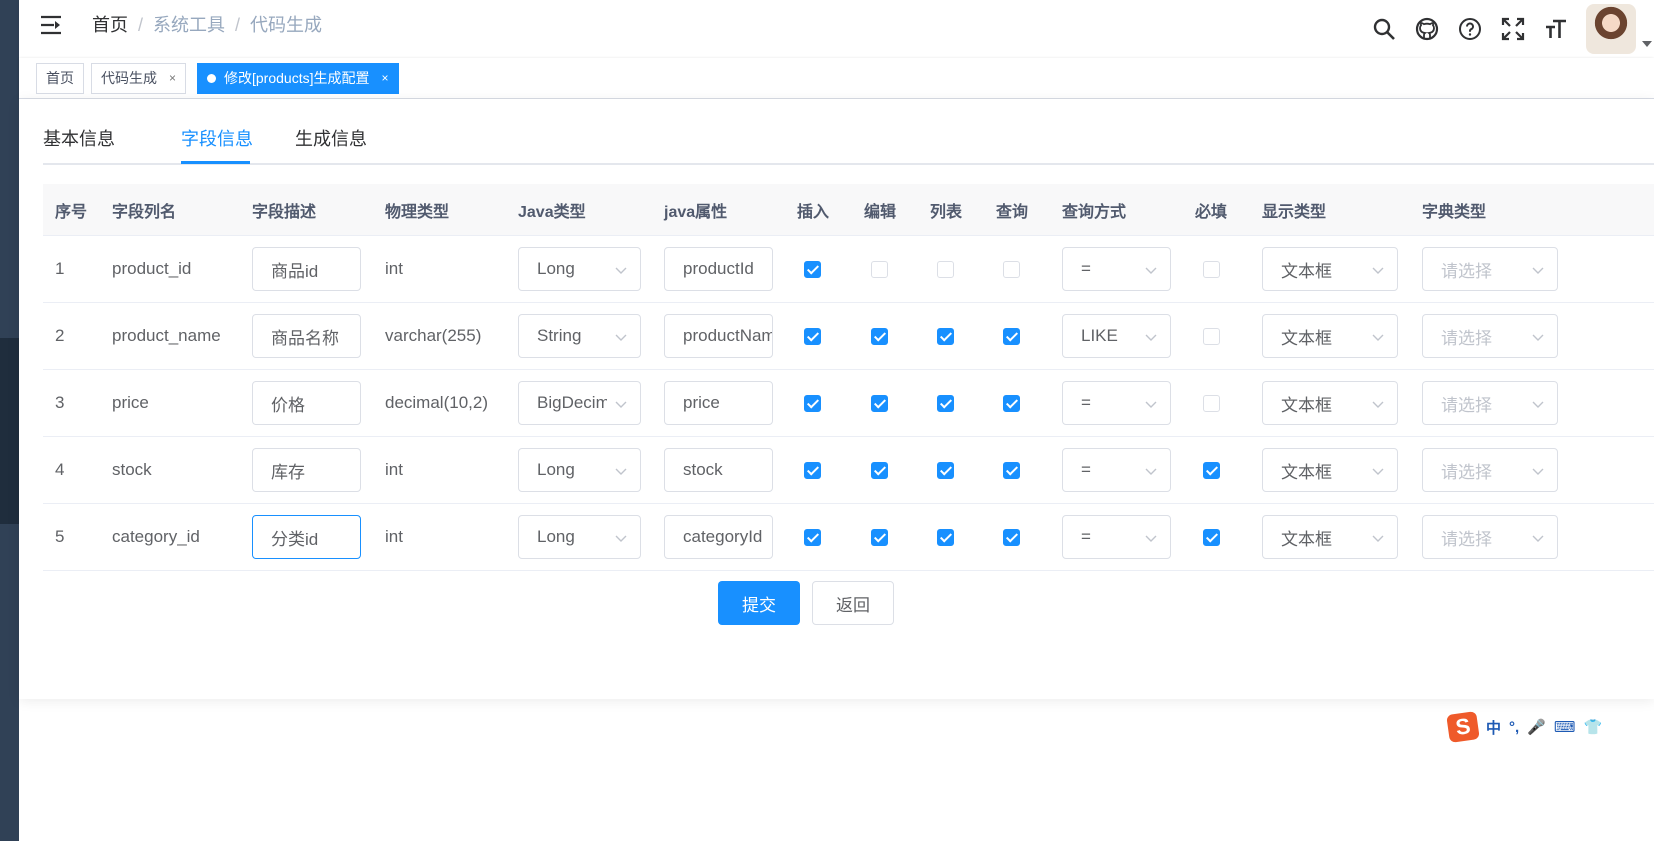 This screenshot has height=841, width=1654. What do you see at coordinates (130, 402) in the screenshot?
I see `column-name: price` at bounding box center [130, 402].